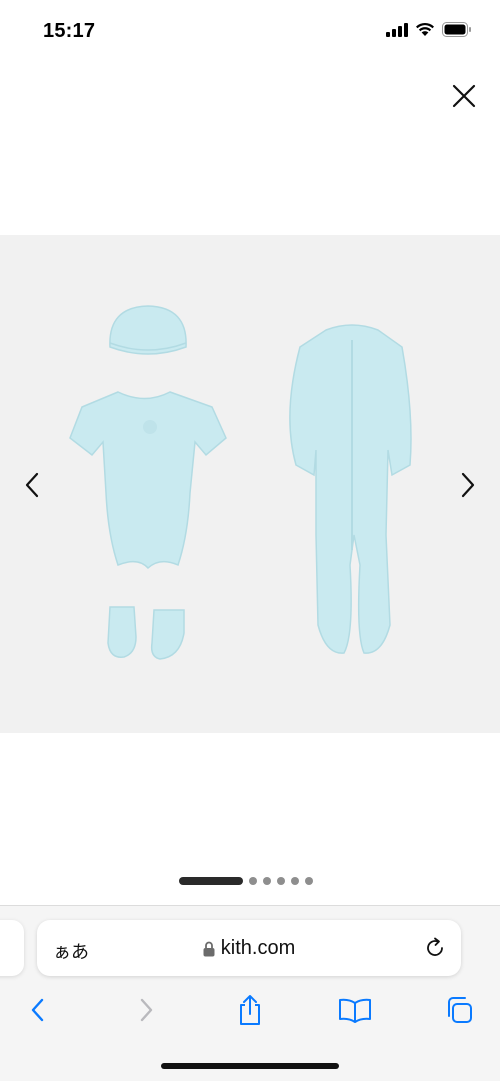  I want to click on bookmarks-icon, so click(355, 1010).